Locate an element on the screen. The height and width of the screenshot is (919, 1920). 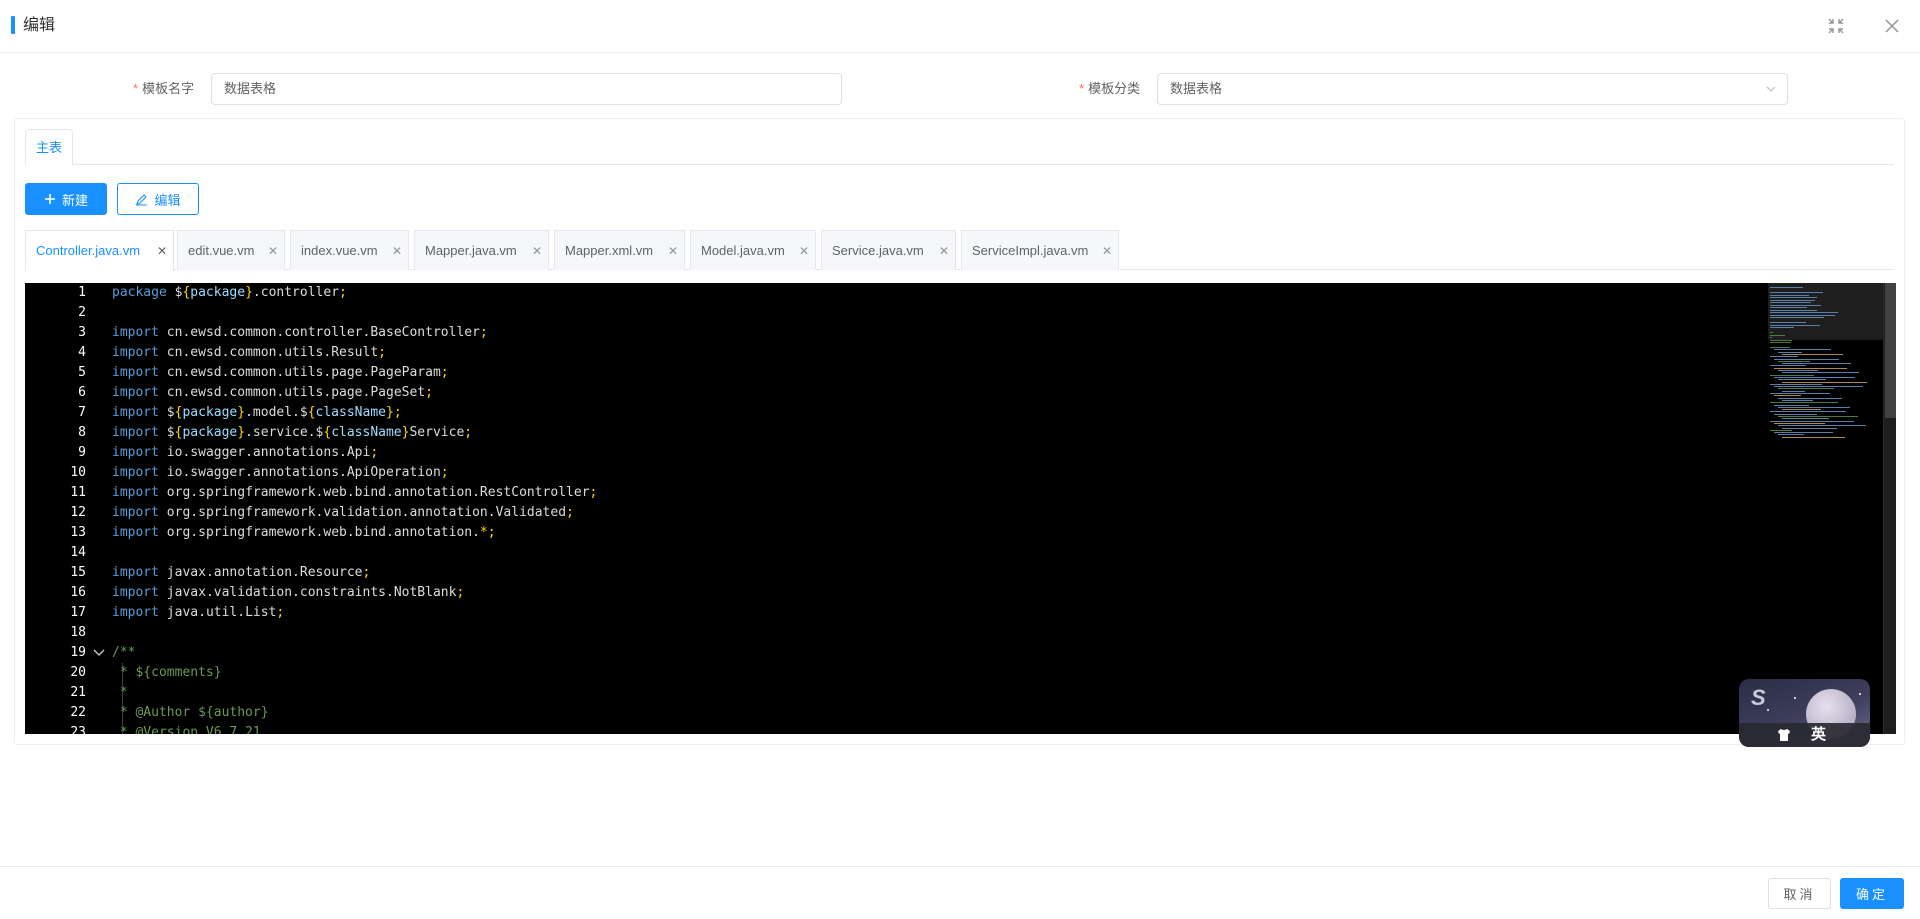
file-tab-mapper-xml: Mapper.xml.vm ✕ is located at coordinates (619, 250).